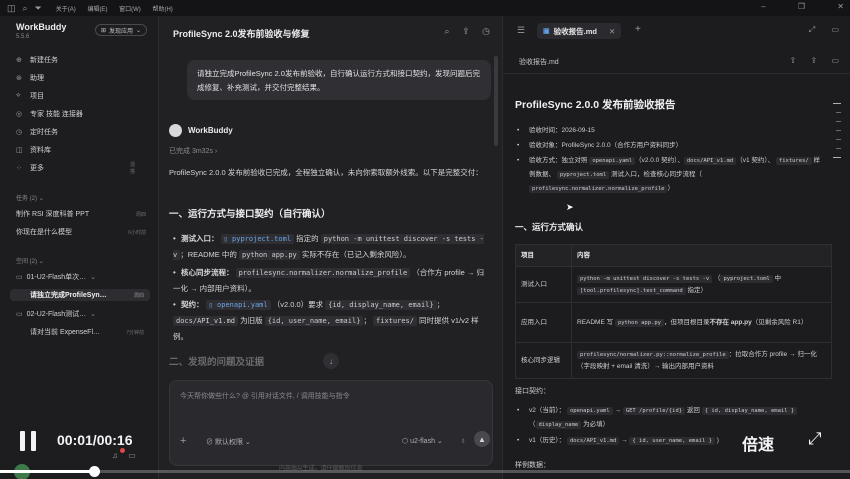 This screenshot has height=479, width=850. I want to click on nav-new-task: ⊕ 新建任务, so click(37, 60).